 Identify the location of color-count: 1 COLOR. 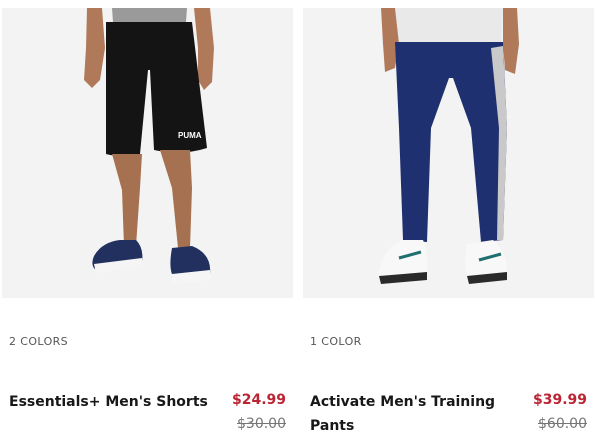
(336, 341).